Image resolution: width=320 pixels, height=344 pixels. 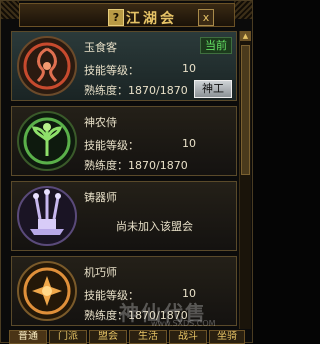 I want to click on profession-card-smith: 铸器师 尚未加入该盟会, so click(x=124, y=216).